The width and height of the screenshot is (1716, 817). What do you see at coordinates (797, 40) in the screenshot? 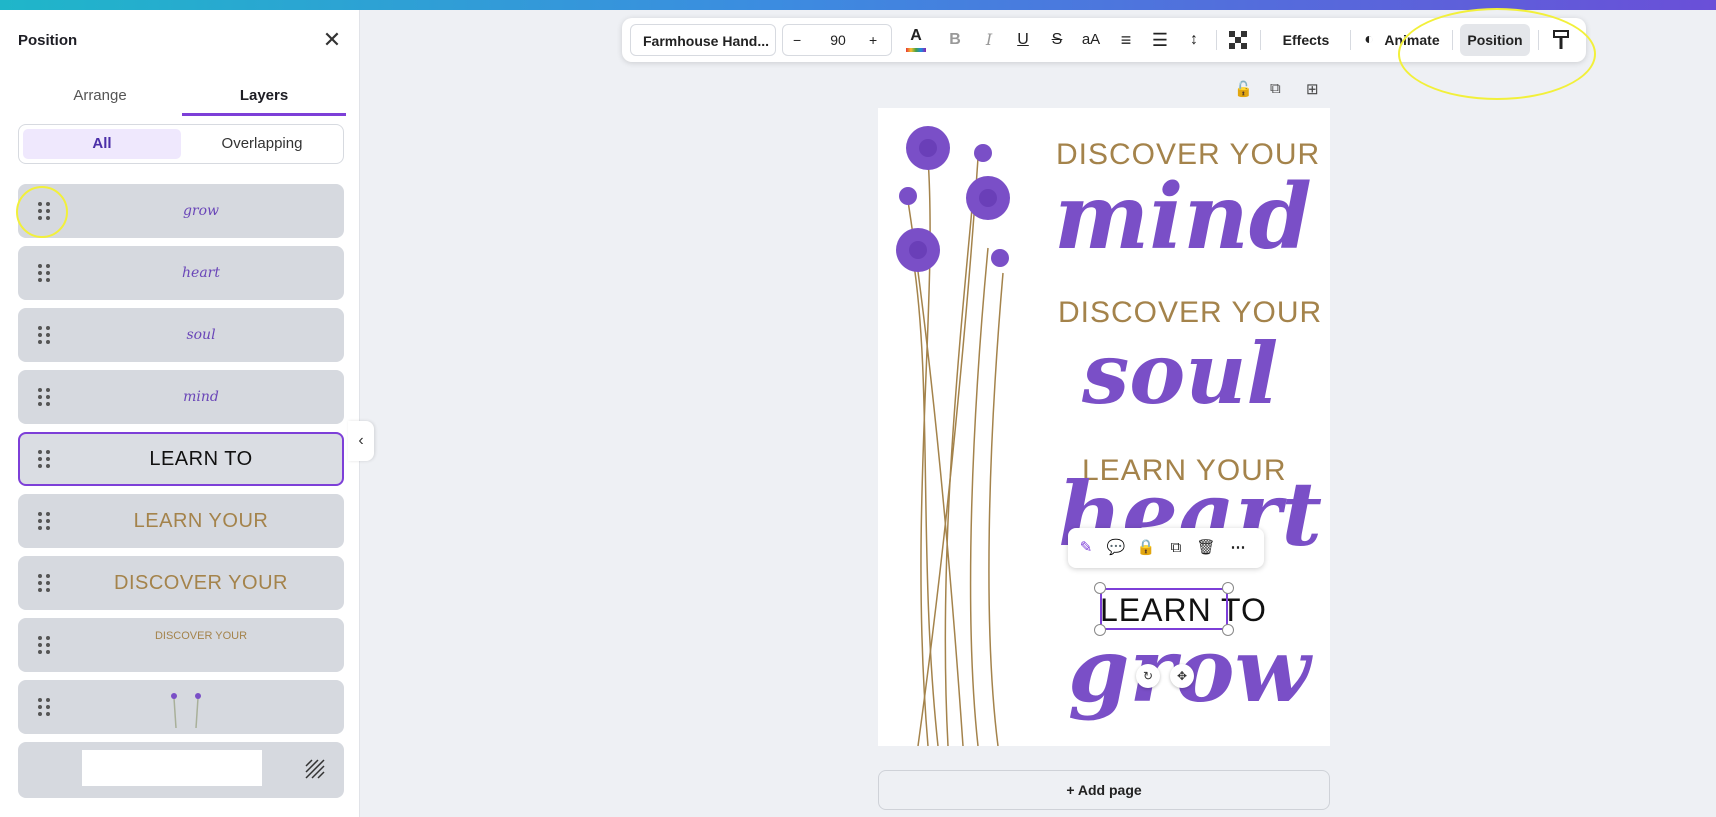
I see `decrease-size-button: −` at bounding box center [797, 40].